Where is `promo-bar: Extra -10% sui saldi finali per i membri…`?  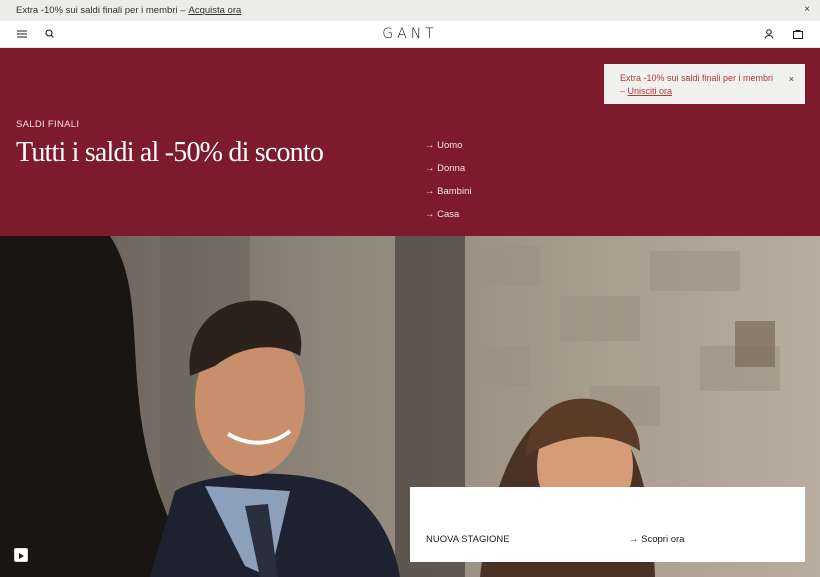
promo-bar: Extra -10% sui saldi finali per i membri… is located at coordinates (410, 10).